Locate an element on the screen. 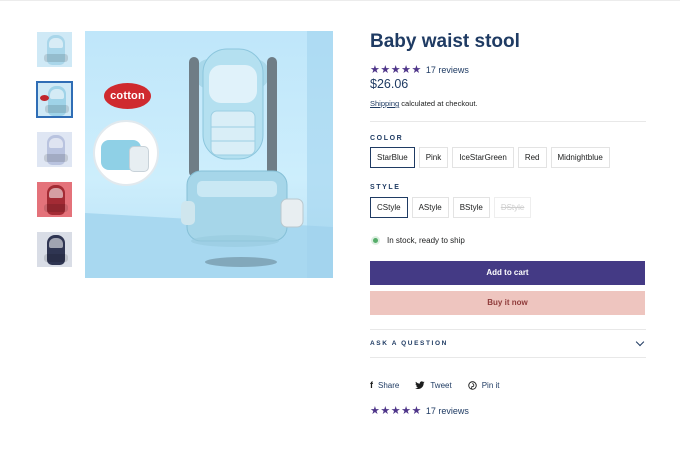 Image resolution: width=680 pixels, height=460 pixels. share-twitter-link: Tweet is located at coordinates (433, 385).